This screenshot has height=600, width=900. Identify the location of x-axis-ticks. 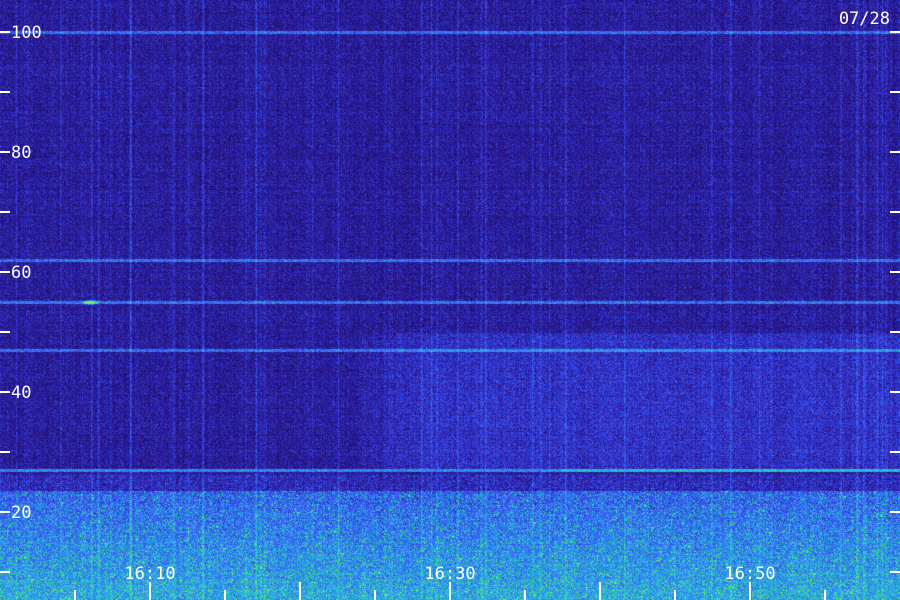
(450, 591).